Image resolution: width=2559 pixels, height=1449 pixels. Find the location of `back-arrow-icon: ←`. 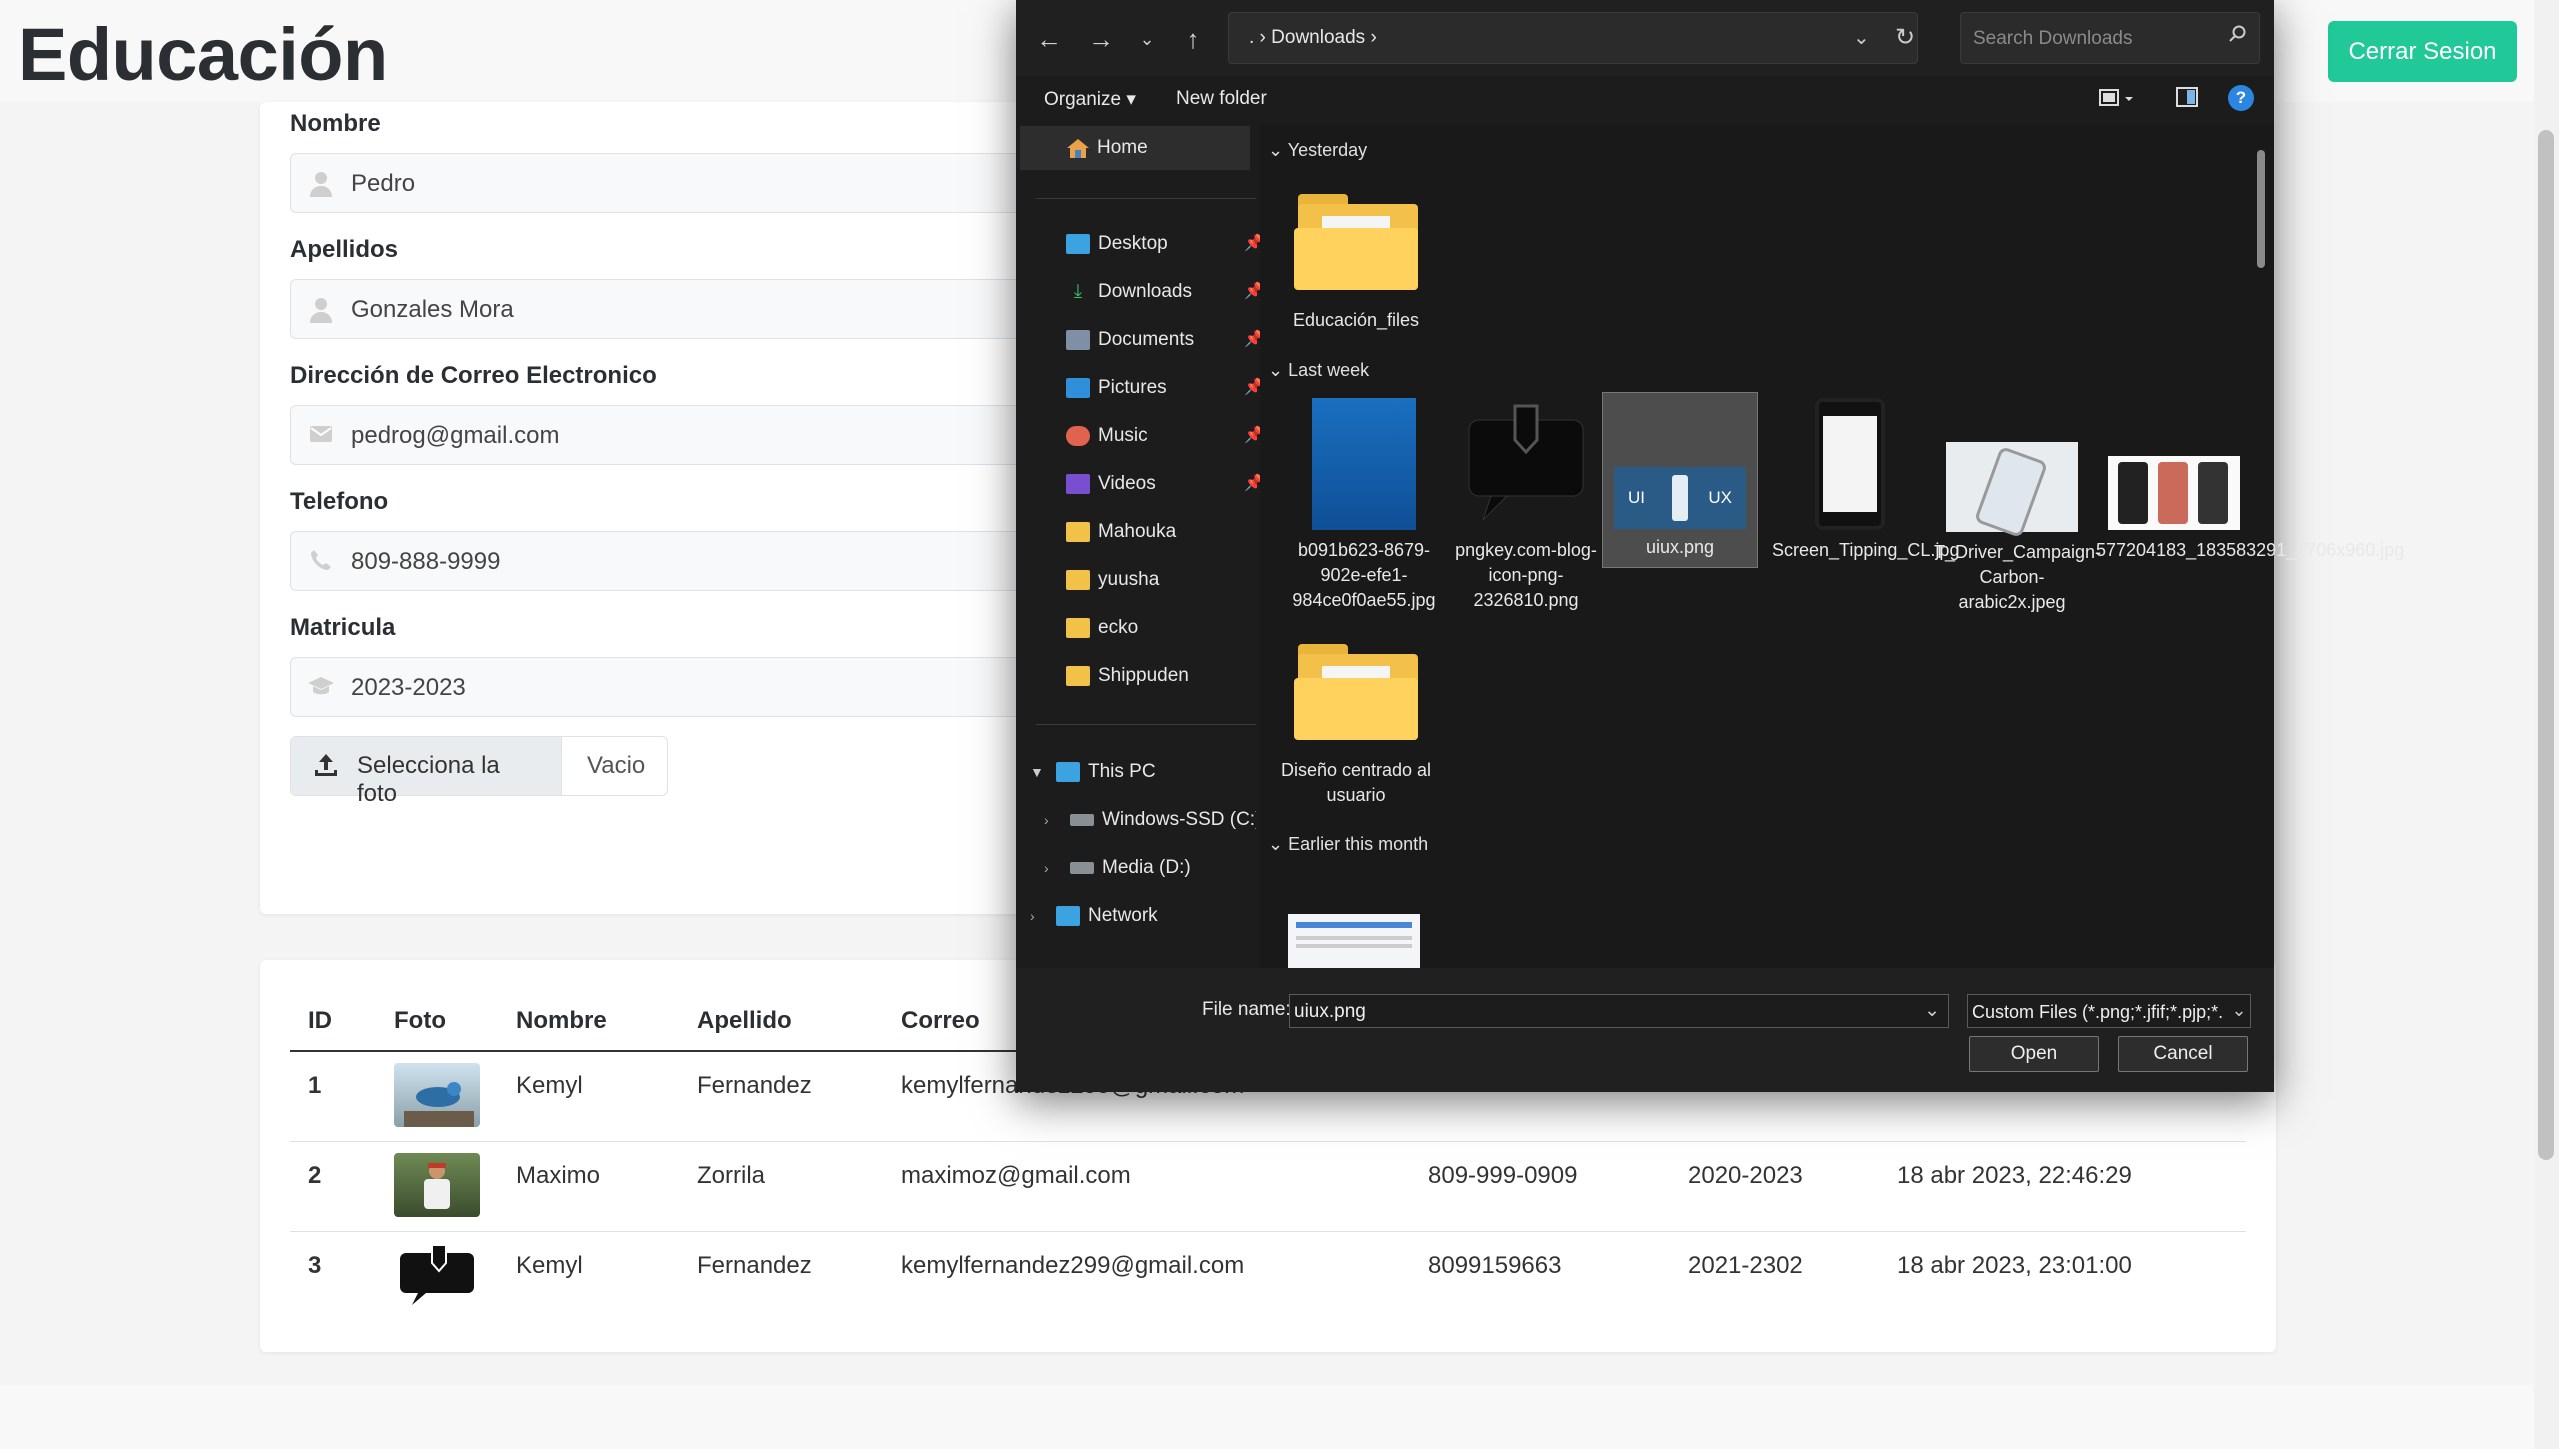

back-arrow-icon: ← is located at coordinates (1049, 39).